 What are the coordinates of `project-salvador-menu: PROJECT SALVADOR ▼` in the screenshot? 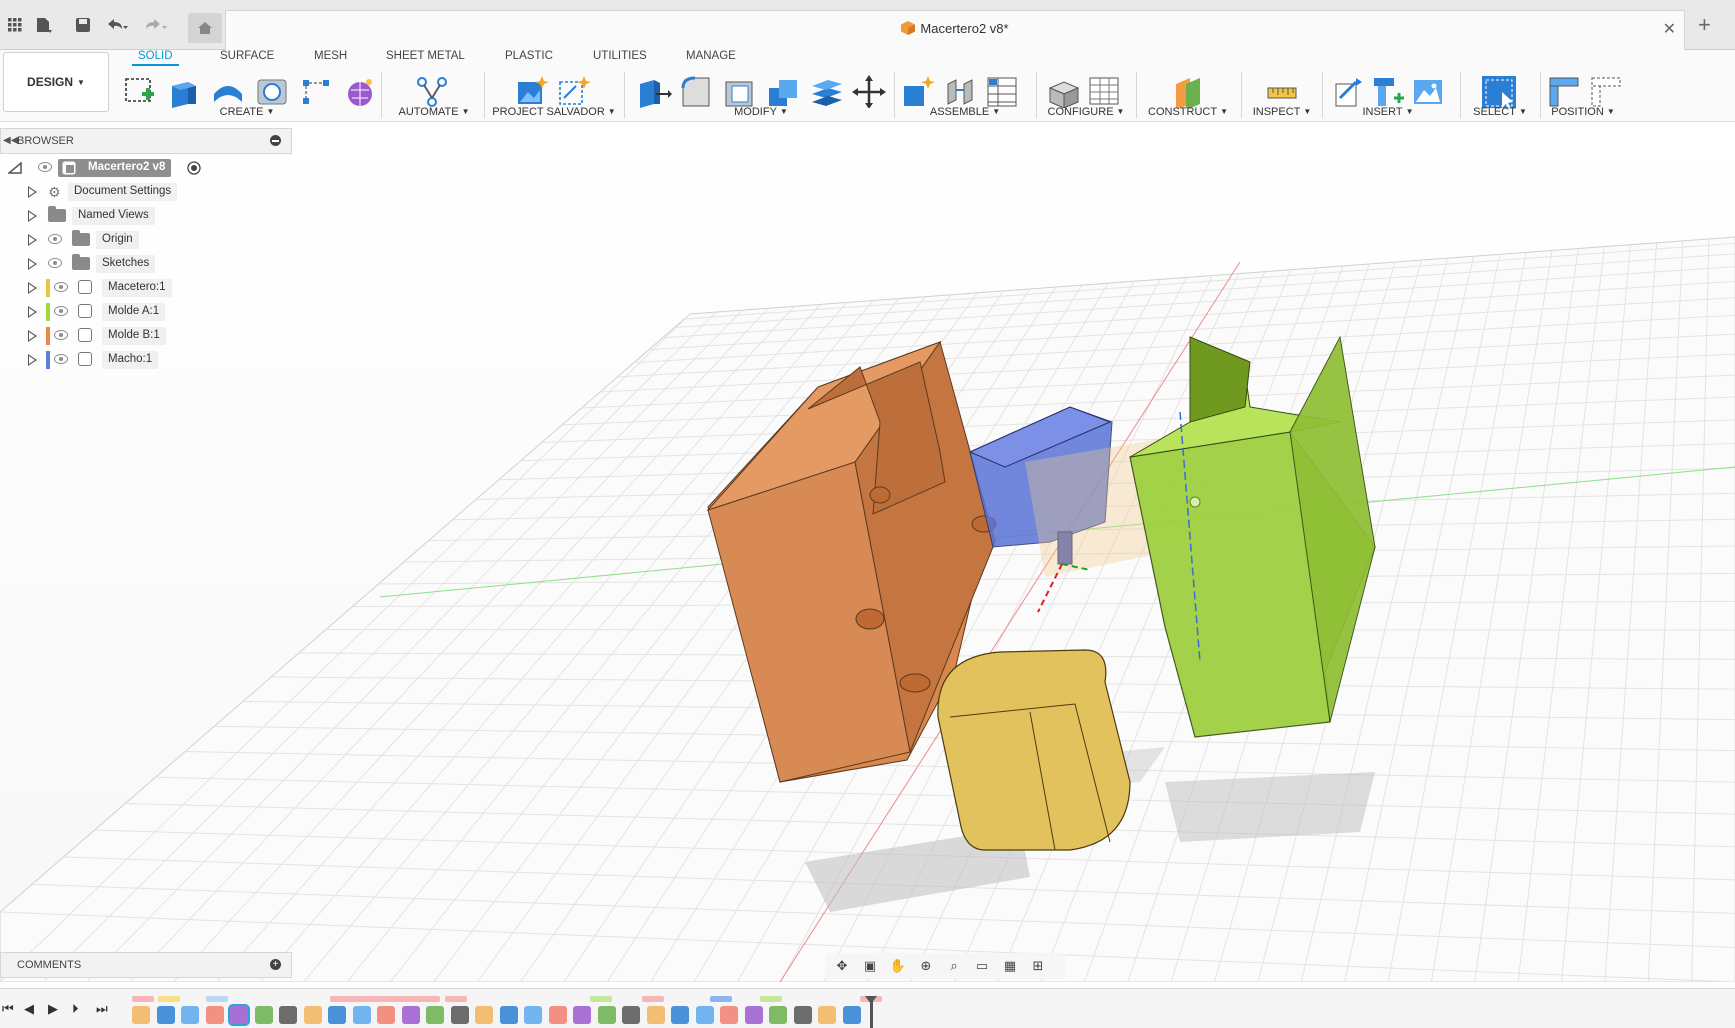 It's located at (554, 112).